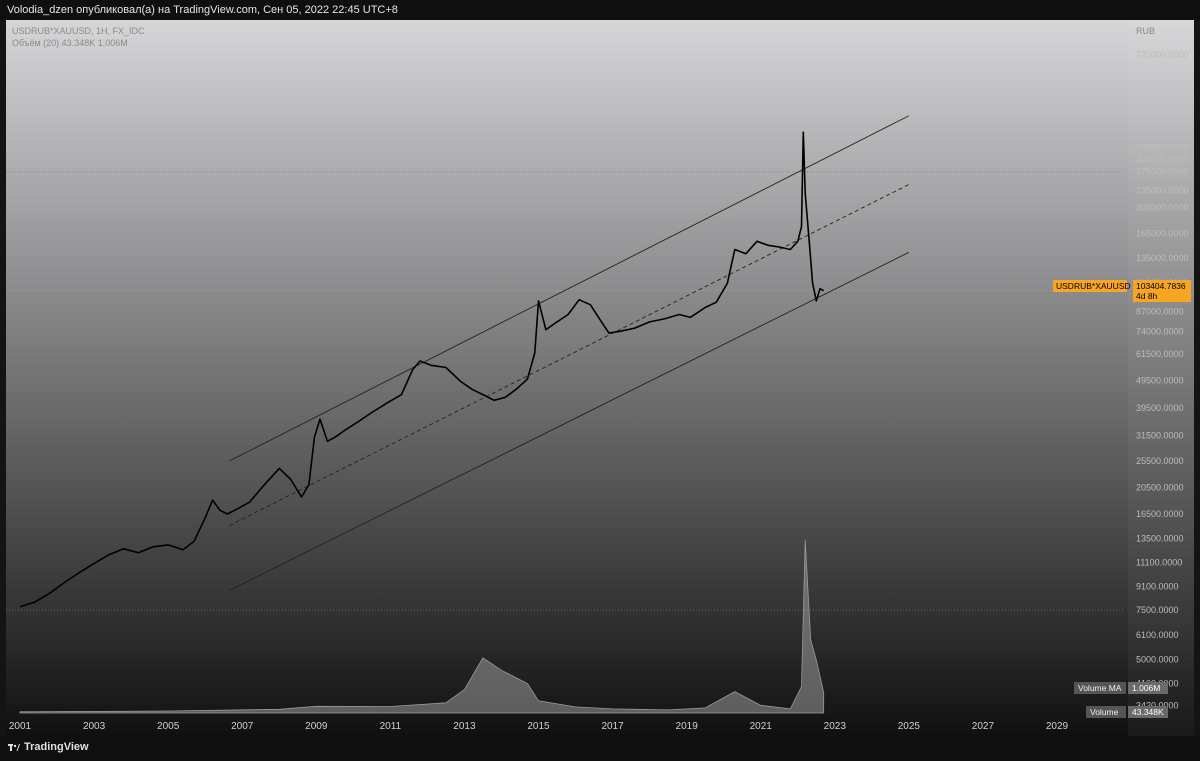 Image resolution: width=1200 pixels, height=761 pixels. What do you see at coordinates (20, 726) in the screenshot?
I see `x-tick-label: 2001` at bounding box center [20, 726].